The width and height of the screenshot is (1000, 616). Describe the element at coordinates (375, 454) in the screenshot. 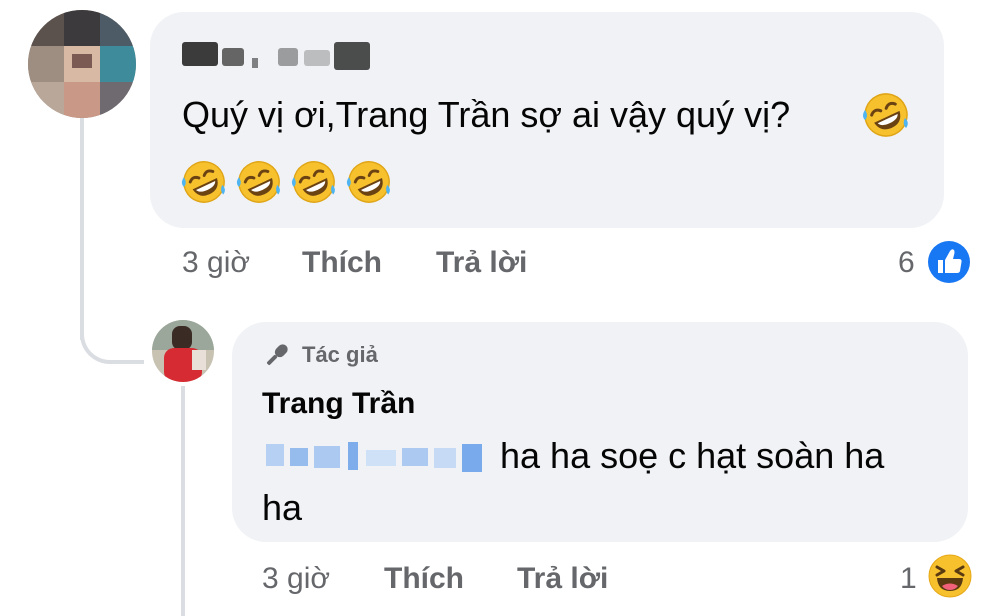

I see `blurred-mention-link` at that location.